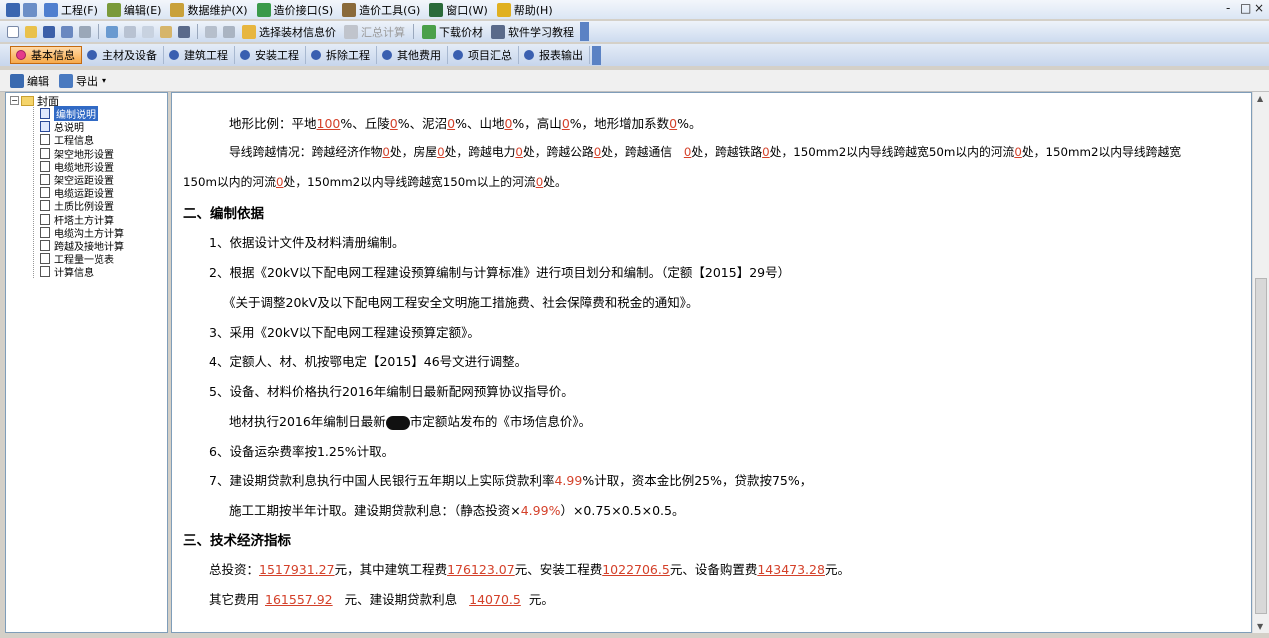  What do you see at coordinates (66, 31) in the screenshot?
I see `save-as-button` at bounding box center [66, 31].